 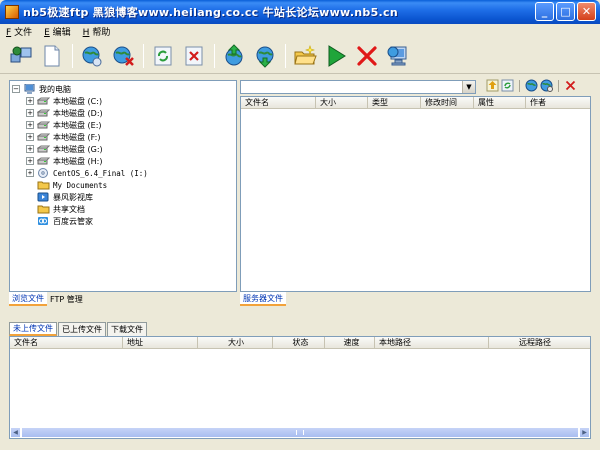 I want to click on menu-edit: E 编辑, so click(x=57, y=31).